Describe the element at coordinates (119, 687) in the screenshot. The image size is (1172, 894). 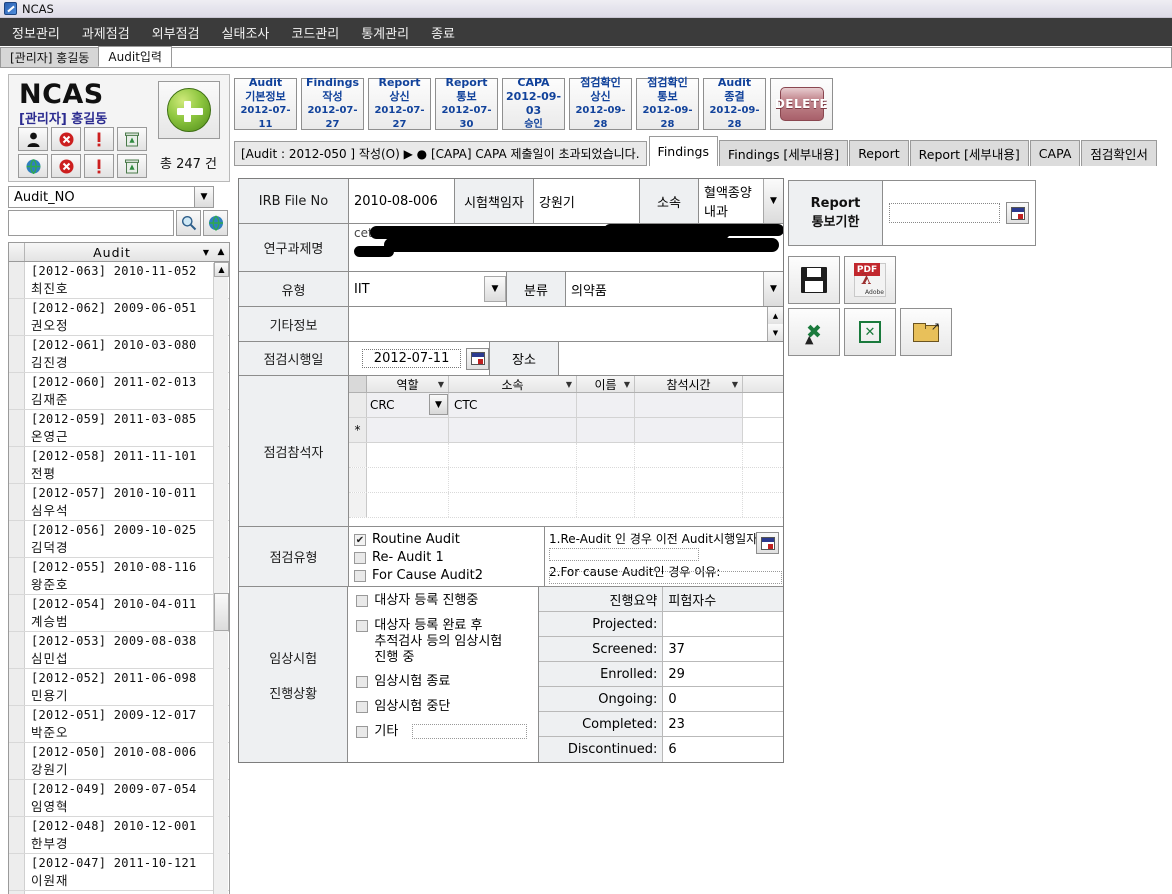
I see `list-item: [2012-052] 2011-06-098 민용기` at that location.